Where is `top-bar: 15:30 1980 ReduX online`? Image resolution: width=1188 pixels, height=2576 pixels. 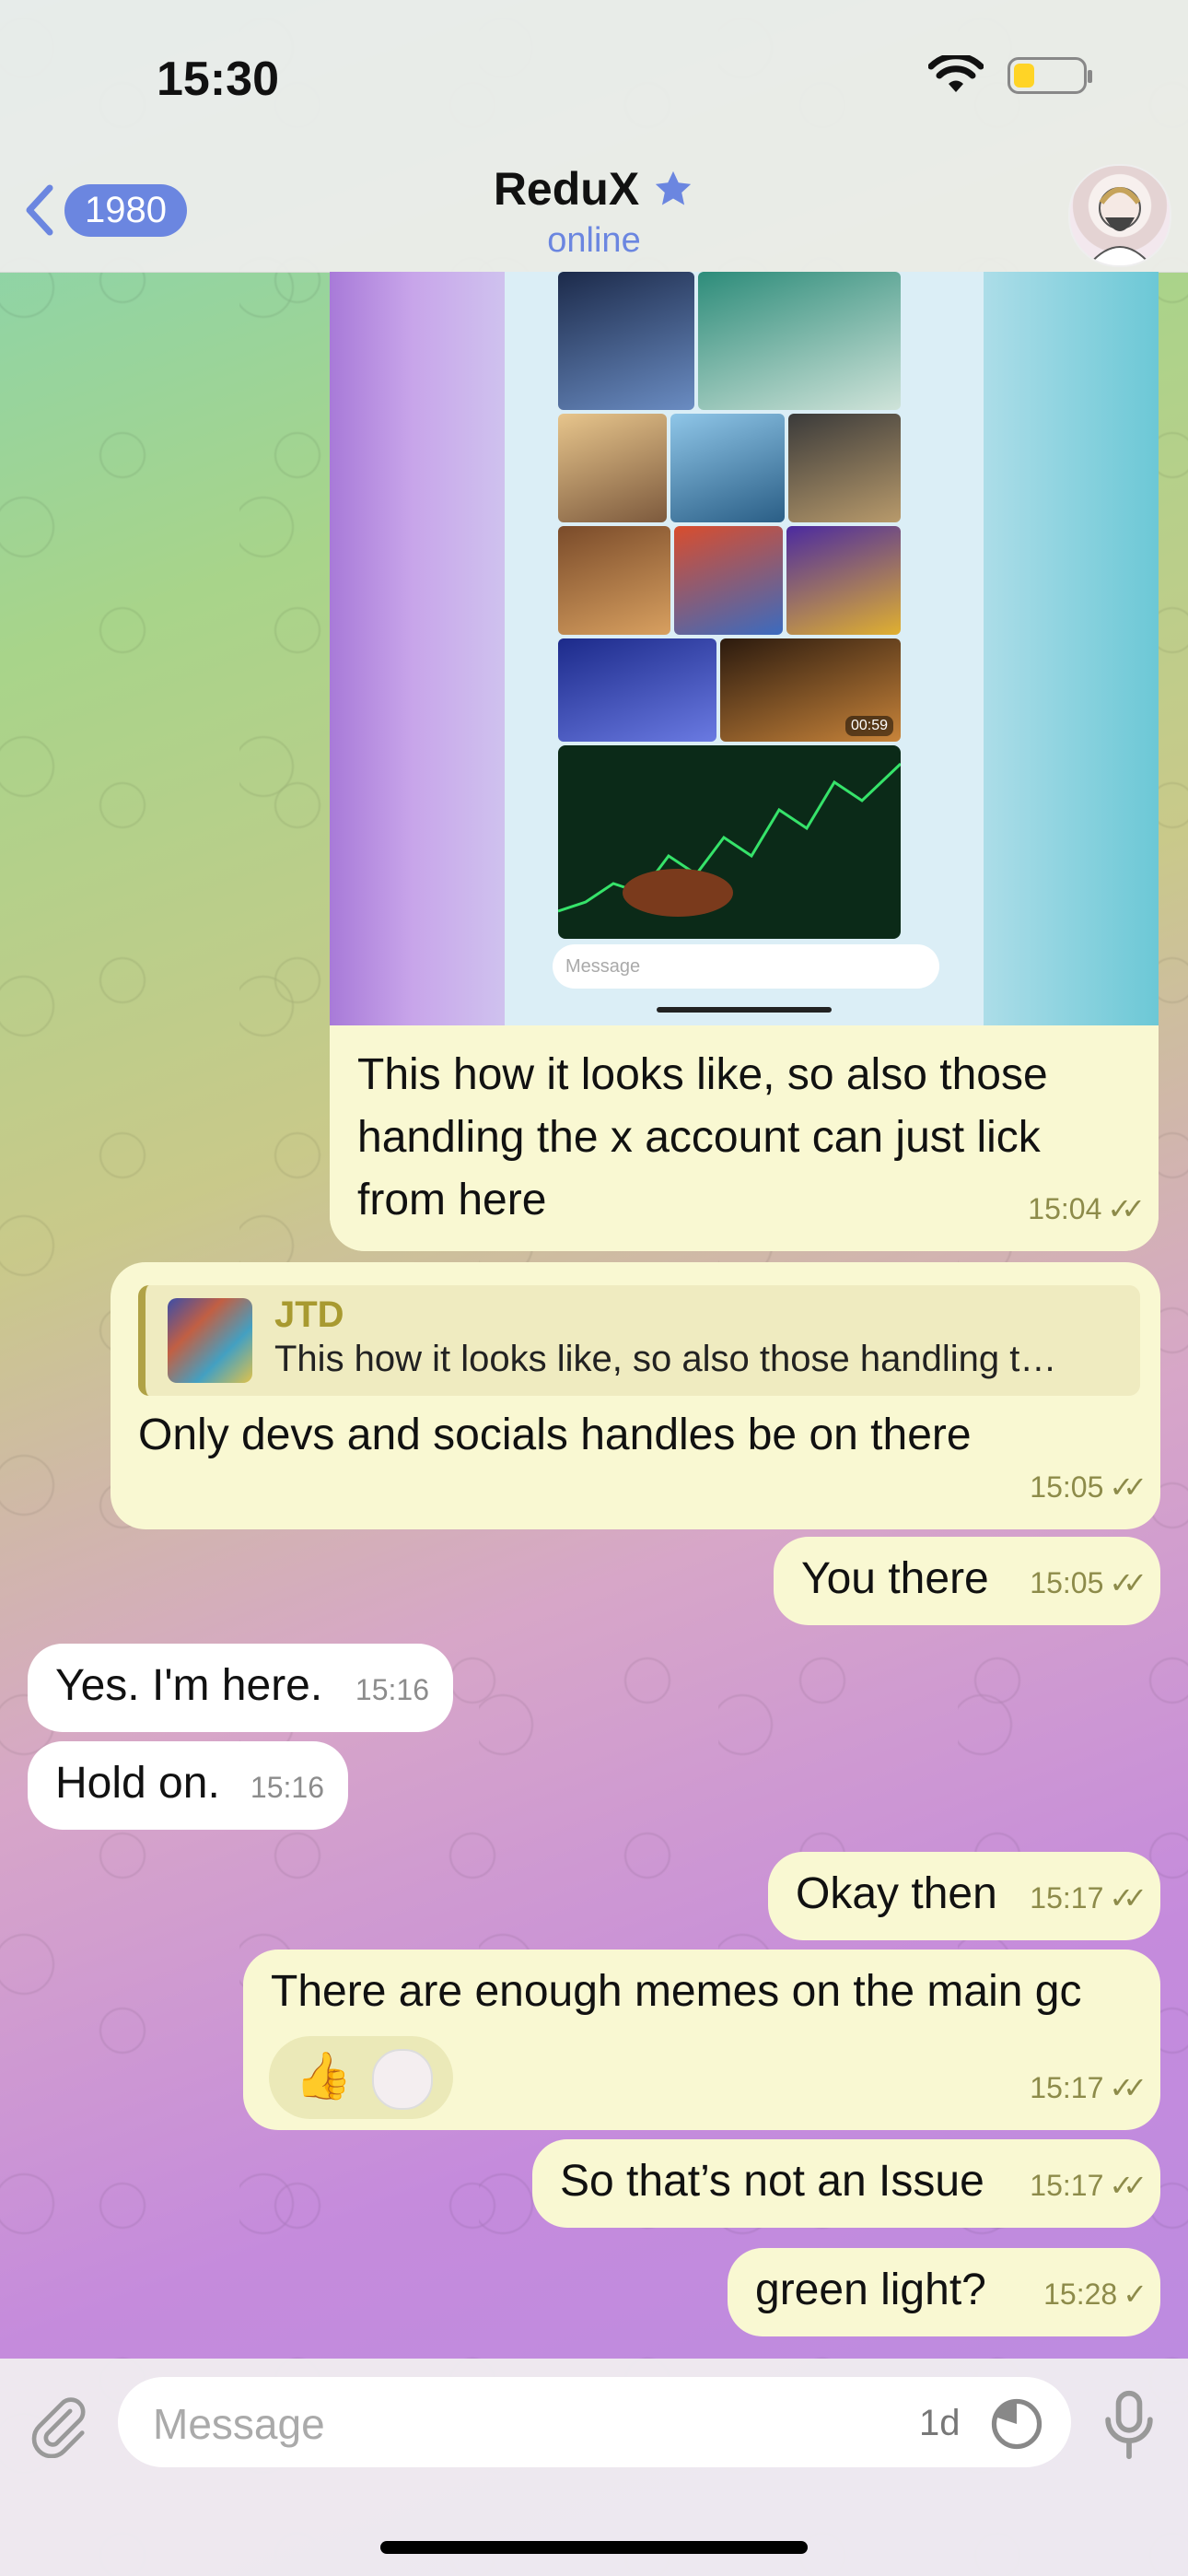
top-bar: 15:30 1980 ReduX online is located at coordinates (594, 136).